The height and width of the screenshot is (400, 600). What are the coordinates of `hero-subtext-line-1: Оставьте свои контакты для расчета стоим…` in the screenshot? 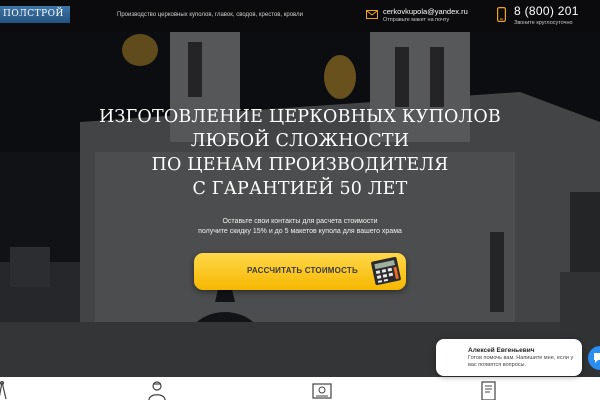 It's located at (300, 221).